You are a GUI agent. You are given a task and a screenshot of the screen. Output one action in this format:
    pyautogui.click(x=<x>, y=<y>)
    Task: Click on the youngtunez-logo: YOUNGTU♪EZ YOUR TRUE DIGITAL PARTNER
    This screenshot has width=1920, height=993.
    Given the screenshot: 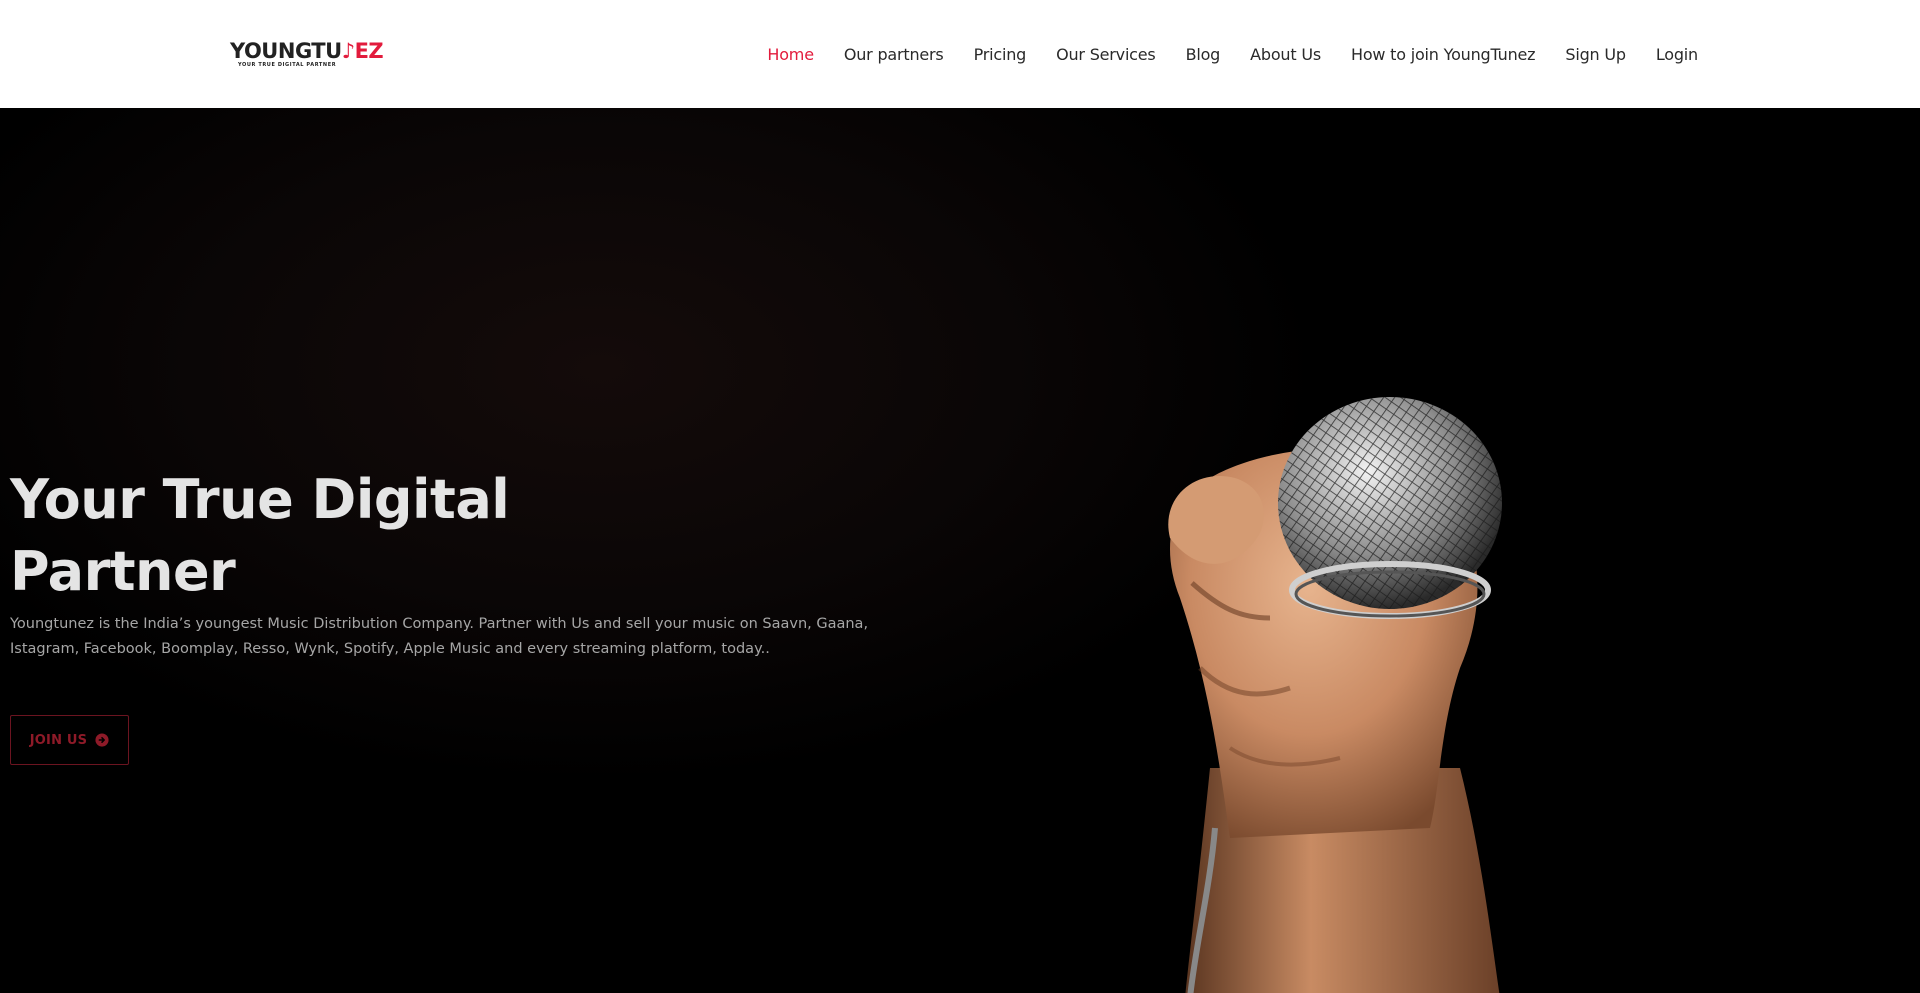 What is the action you would take?
    pyautogui.click(x=315, y=55)
    